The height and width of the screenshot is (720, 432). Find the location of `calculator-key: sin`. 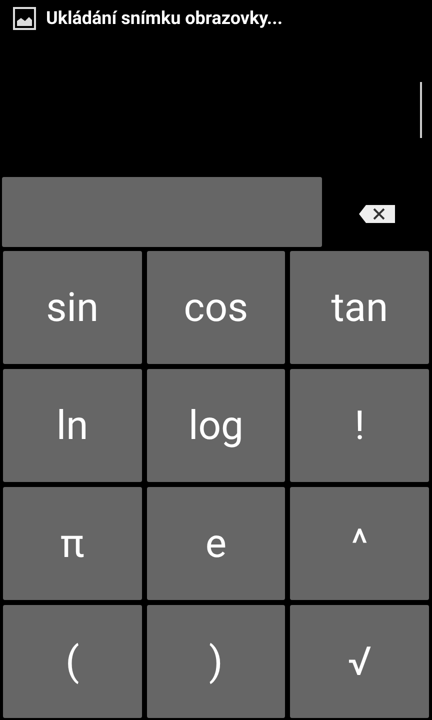

calculator-key: sin is located at coordinates (72, 307).